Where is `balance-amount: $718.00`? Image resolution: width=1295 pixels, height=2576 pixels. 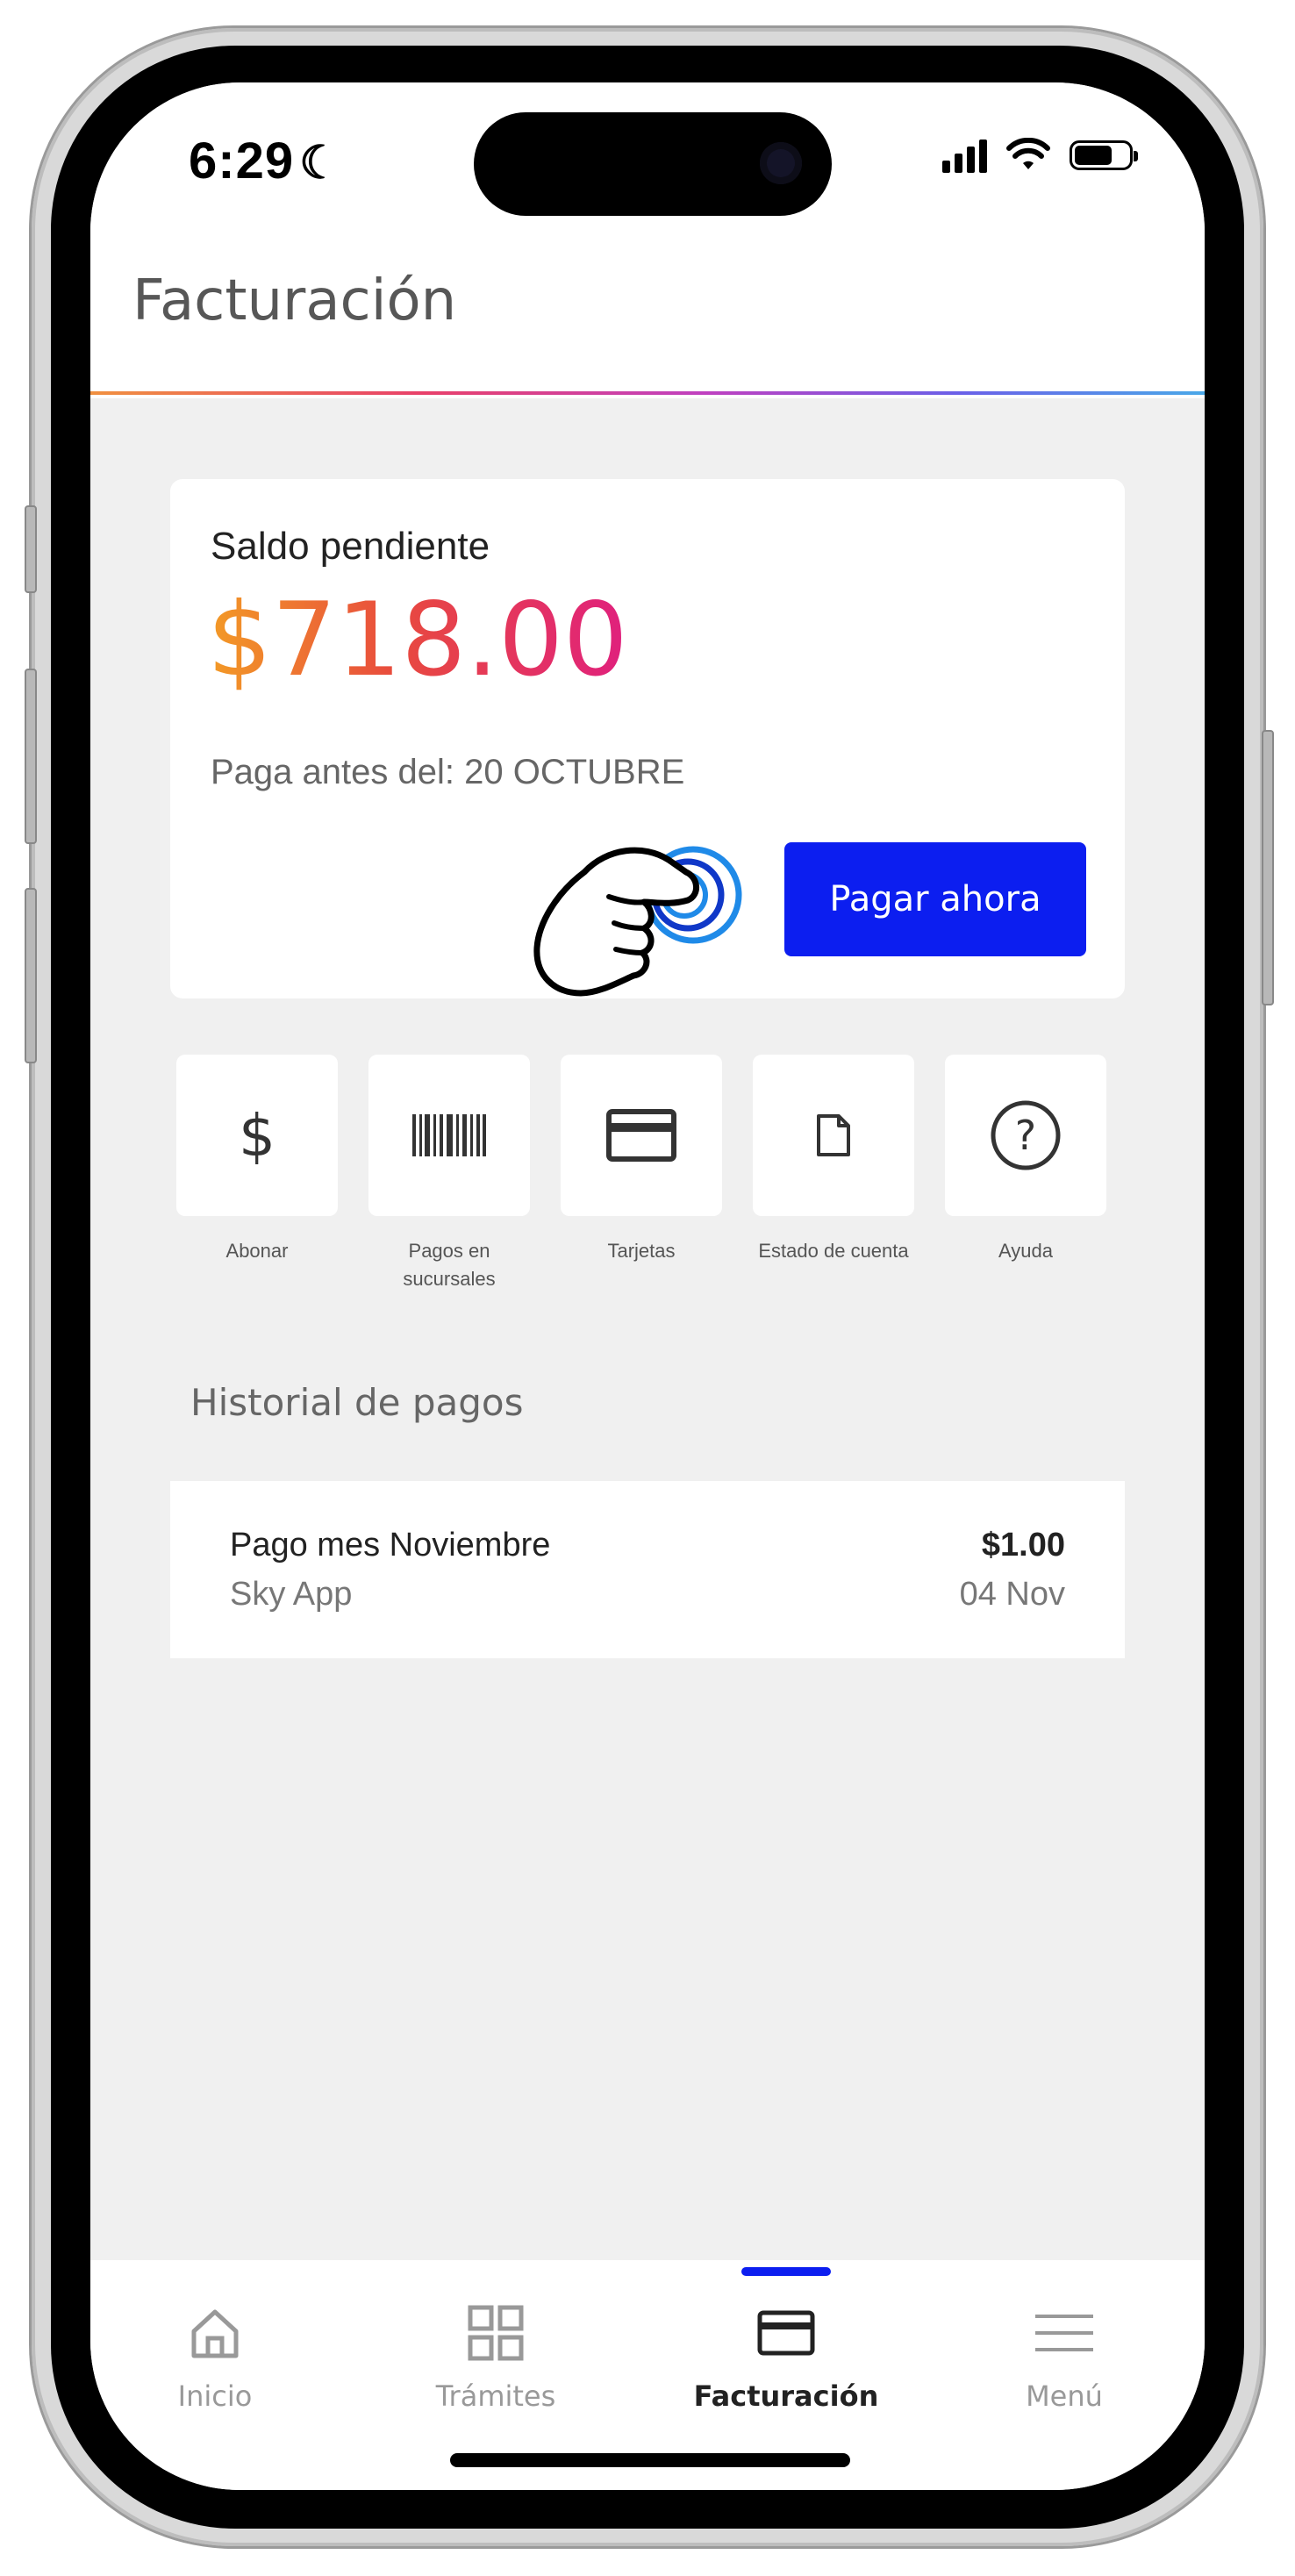
balance-amount: $718.00 is located at coordinates (418, 640).